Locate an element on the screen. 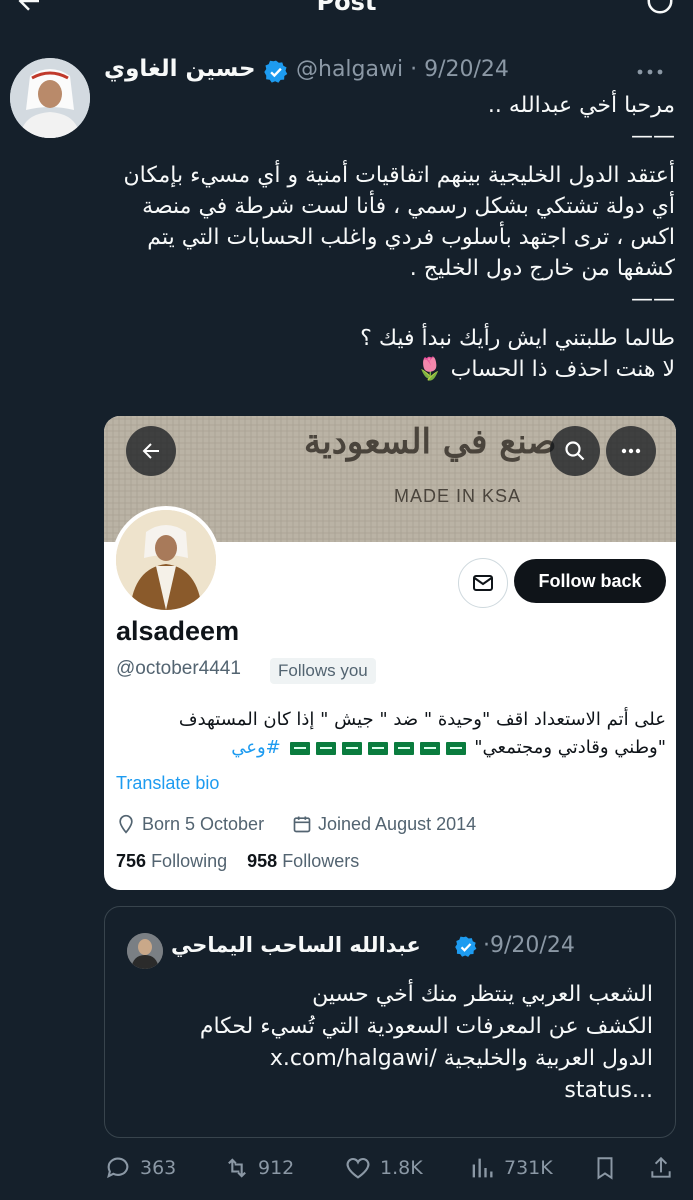 This screenshot has height=1200, width=693. following-count: 756 is located at coordinates (131, 861).